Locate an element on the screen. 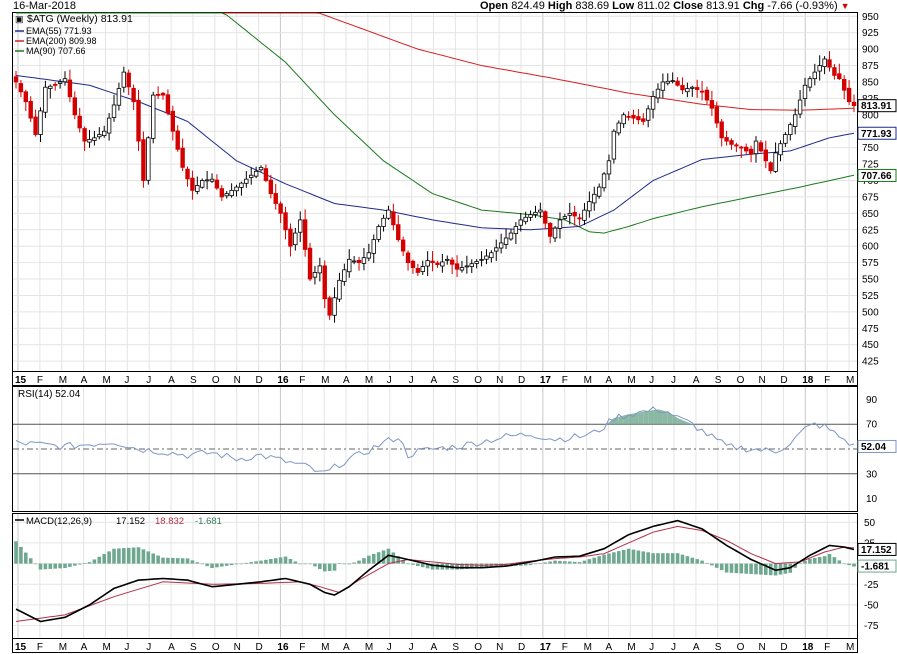  rsi-tick-label: 10 is located at coordinates (872, 499).